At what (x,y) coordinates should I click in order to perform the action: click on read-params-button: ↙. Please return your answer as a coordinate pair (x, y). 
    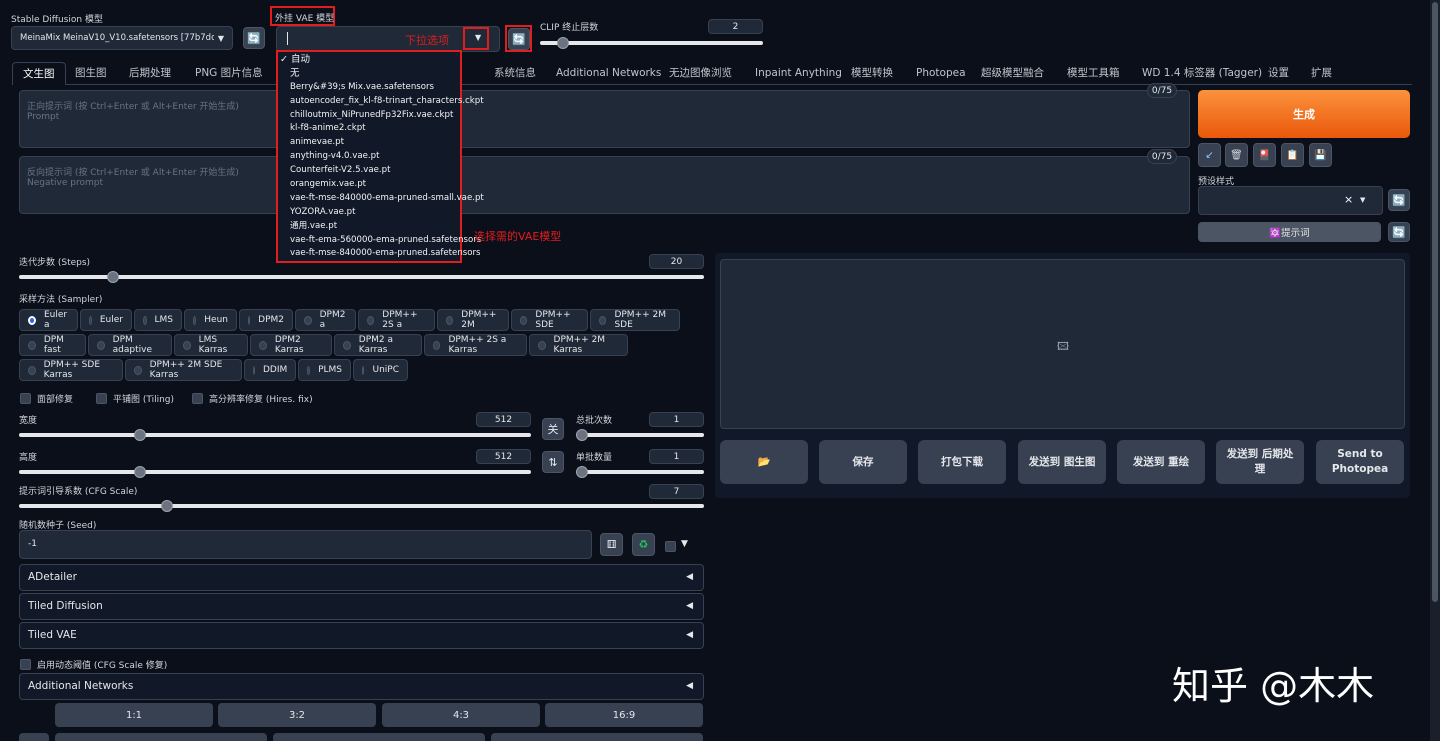
    Looking at the image, I should click on (1209, 155).